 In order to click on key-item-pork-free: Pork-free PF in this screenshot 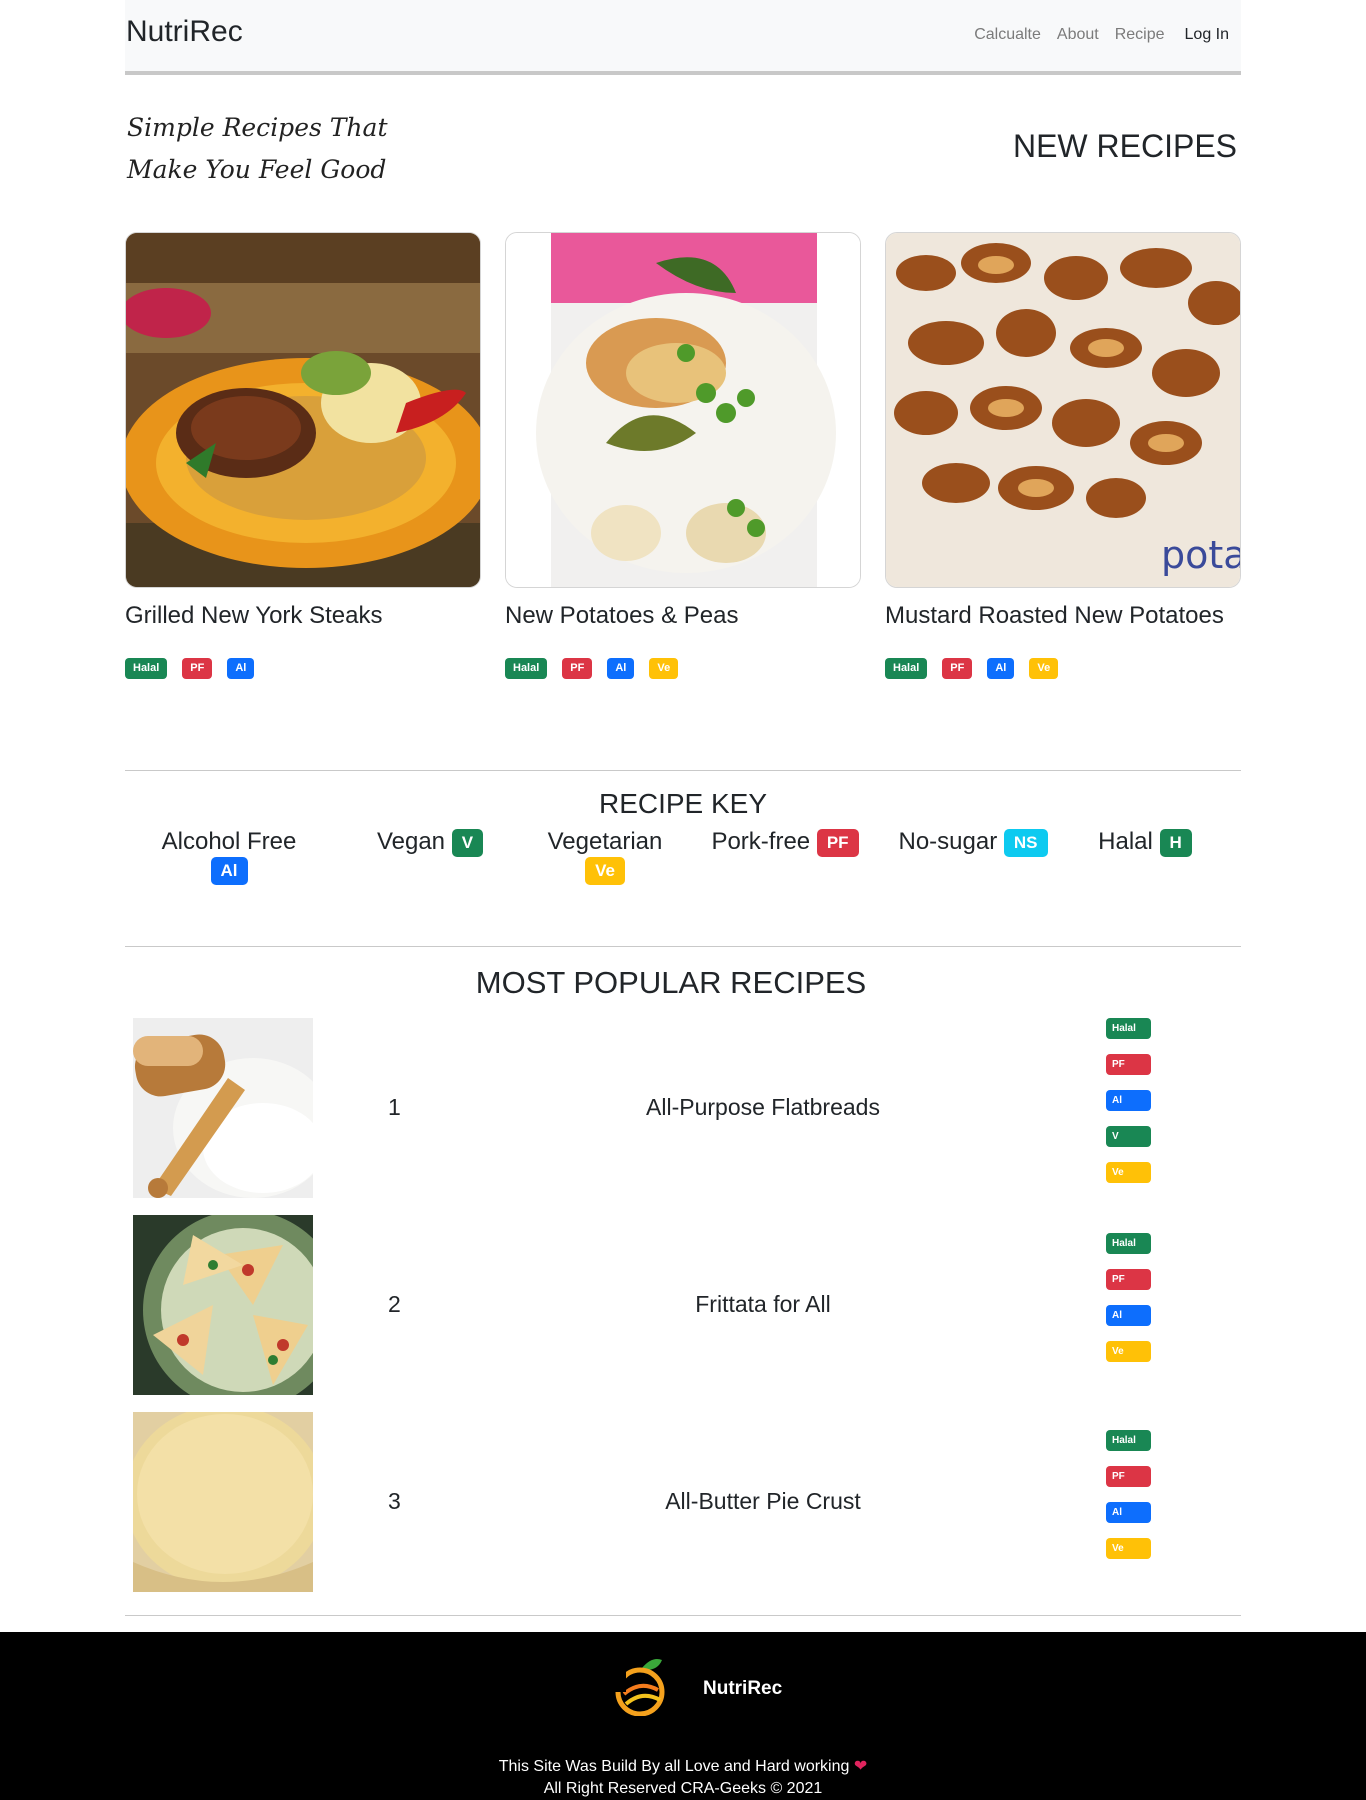, I will do `click(785, 842)`.